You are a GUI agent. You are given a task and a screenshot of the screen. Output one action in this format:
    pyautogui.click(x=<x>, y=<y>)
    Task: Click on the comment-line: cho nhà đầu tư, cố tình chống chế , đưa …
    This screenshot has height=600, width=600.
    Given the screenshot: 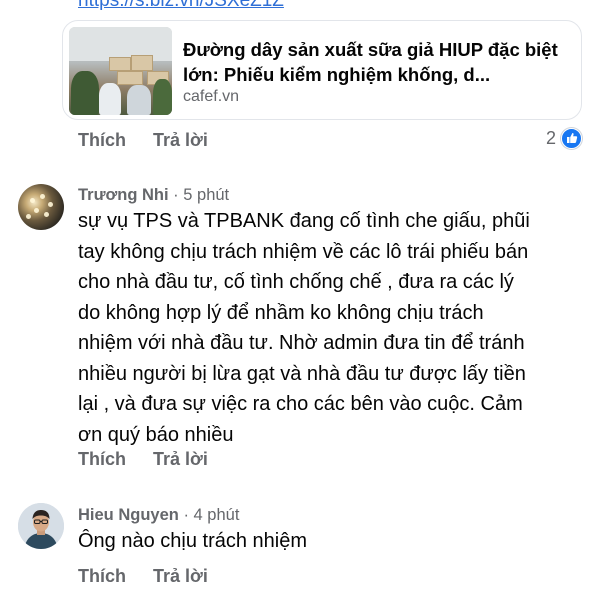 What is the action you would take?
    pyautogui.click(x=296, y=282)
    